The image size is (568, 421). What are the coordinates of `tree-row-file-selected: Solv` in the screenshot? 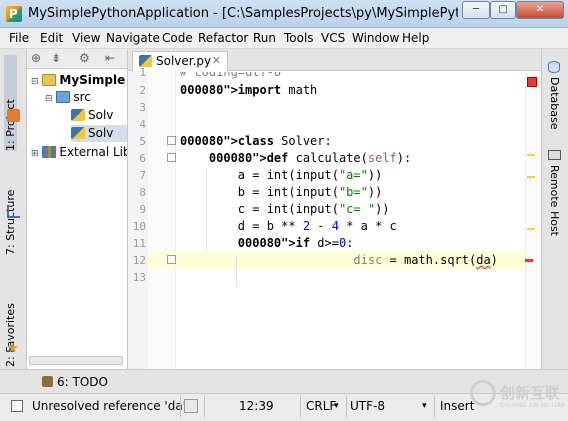 It's located at (99, 133).